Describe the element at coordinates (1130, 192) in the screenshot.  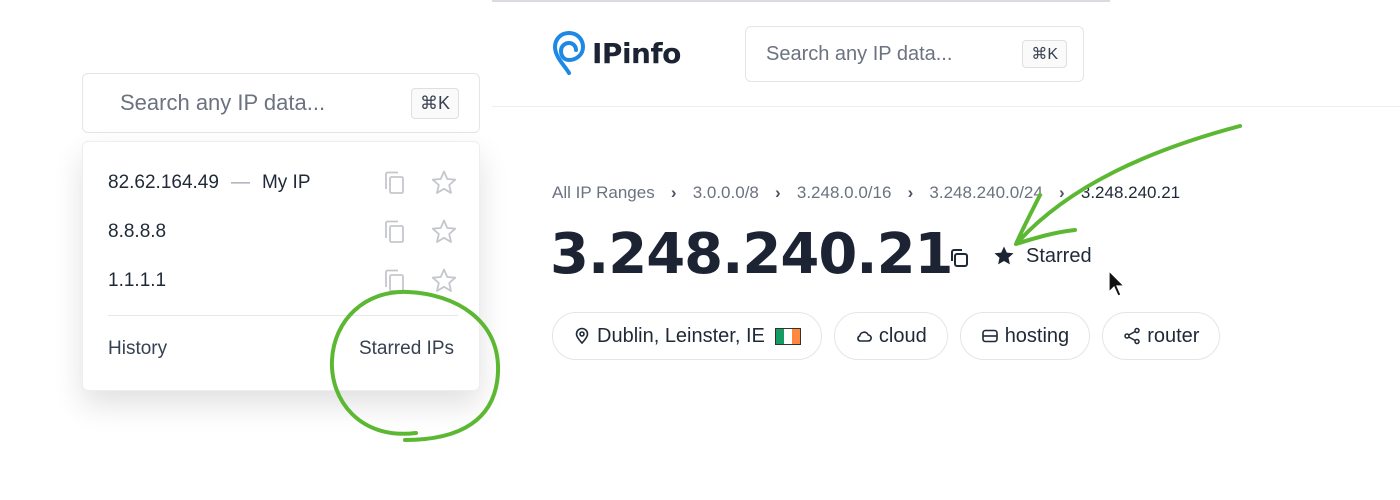
I see `breadcrumb-current-ip: 3.248.240.21` at that location.